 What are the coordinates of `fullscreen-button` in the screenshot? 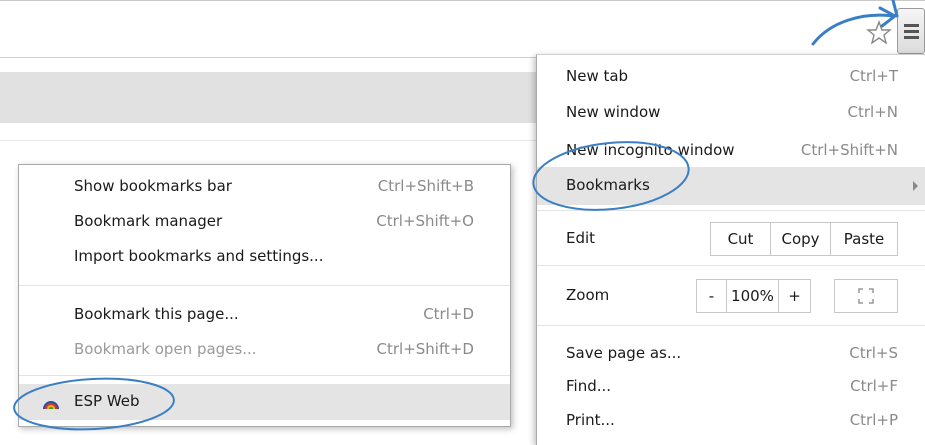 It's located at (866, 296).